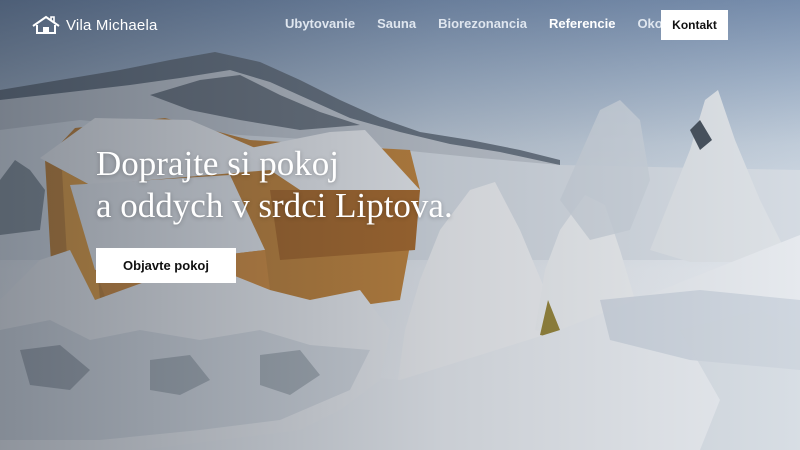 This screenshot has width=800, height=450. Describe the element at coordinates (218, 163) in the screenshot. I see `hero-headline-line-1: Doprajte si pokoj` at that location.